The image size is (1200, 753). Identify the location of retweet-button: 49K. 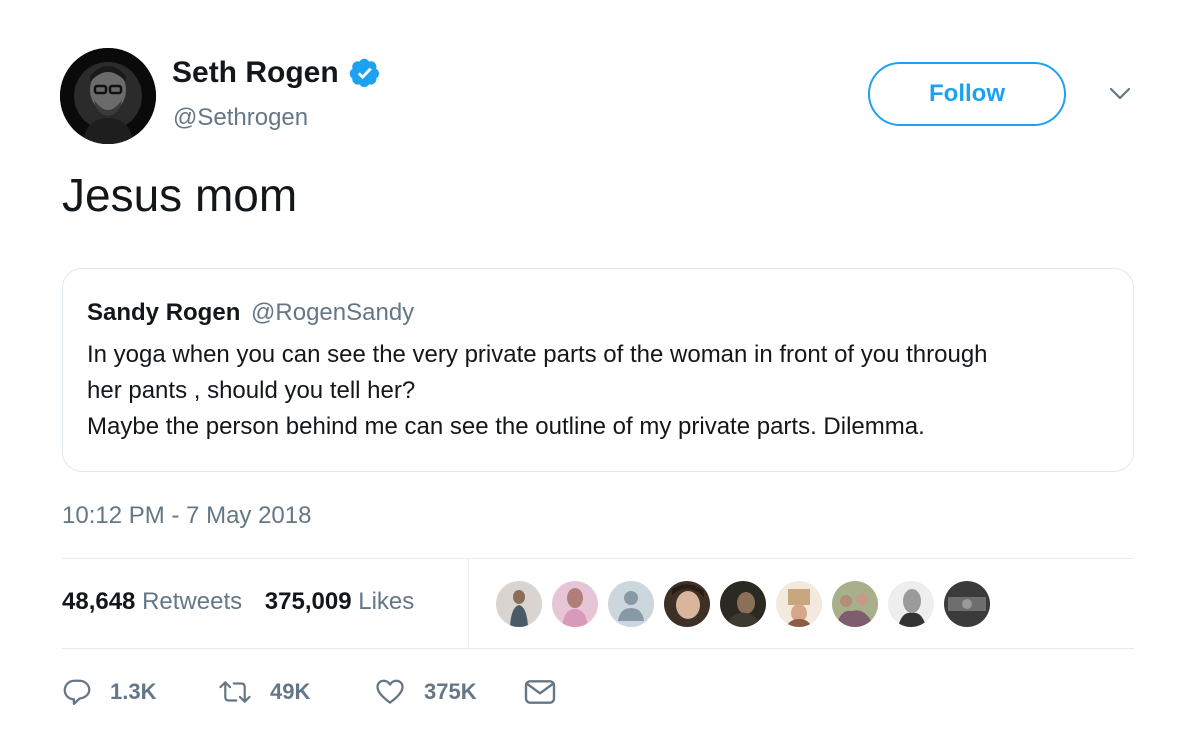
(296, 692).